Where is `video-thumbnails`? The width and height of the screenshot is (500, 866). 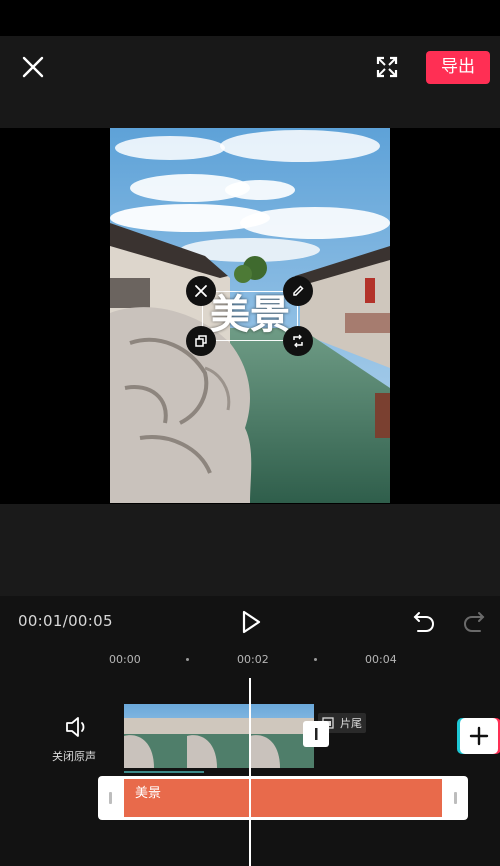 video-thumbnails is located at coordinates (219, 736).